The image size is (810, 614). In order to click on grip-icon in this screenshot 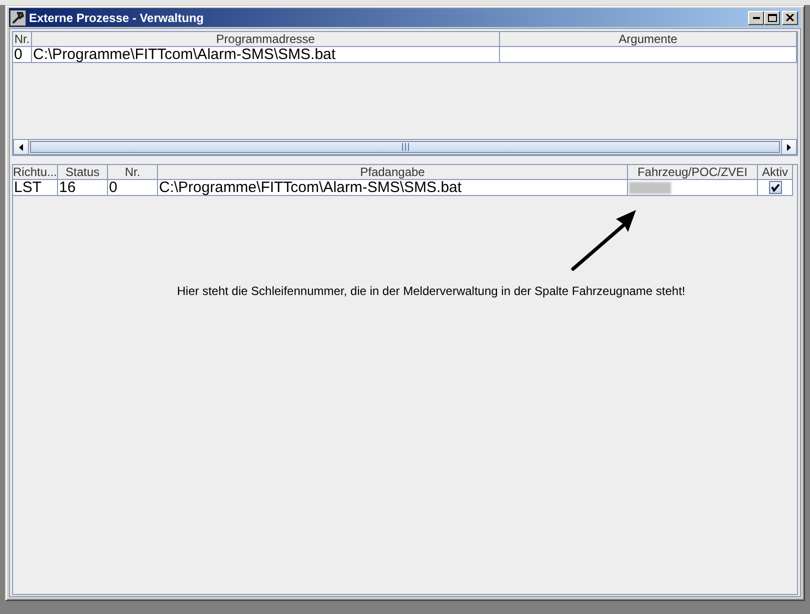, I will do `click(405, 147)`.